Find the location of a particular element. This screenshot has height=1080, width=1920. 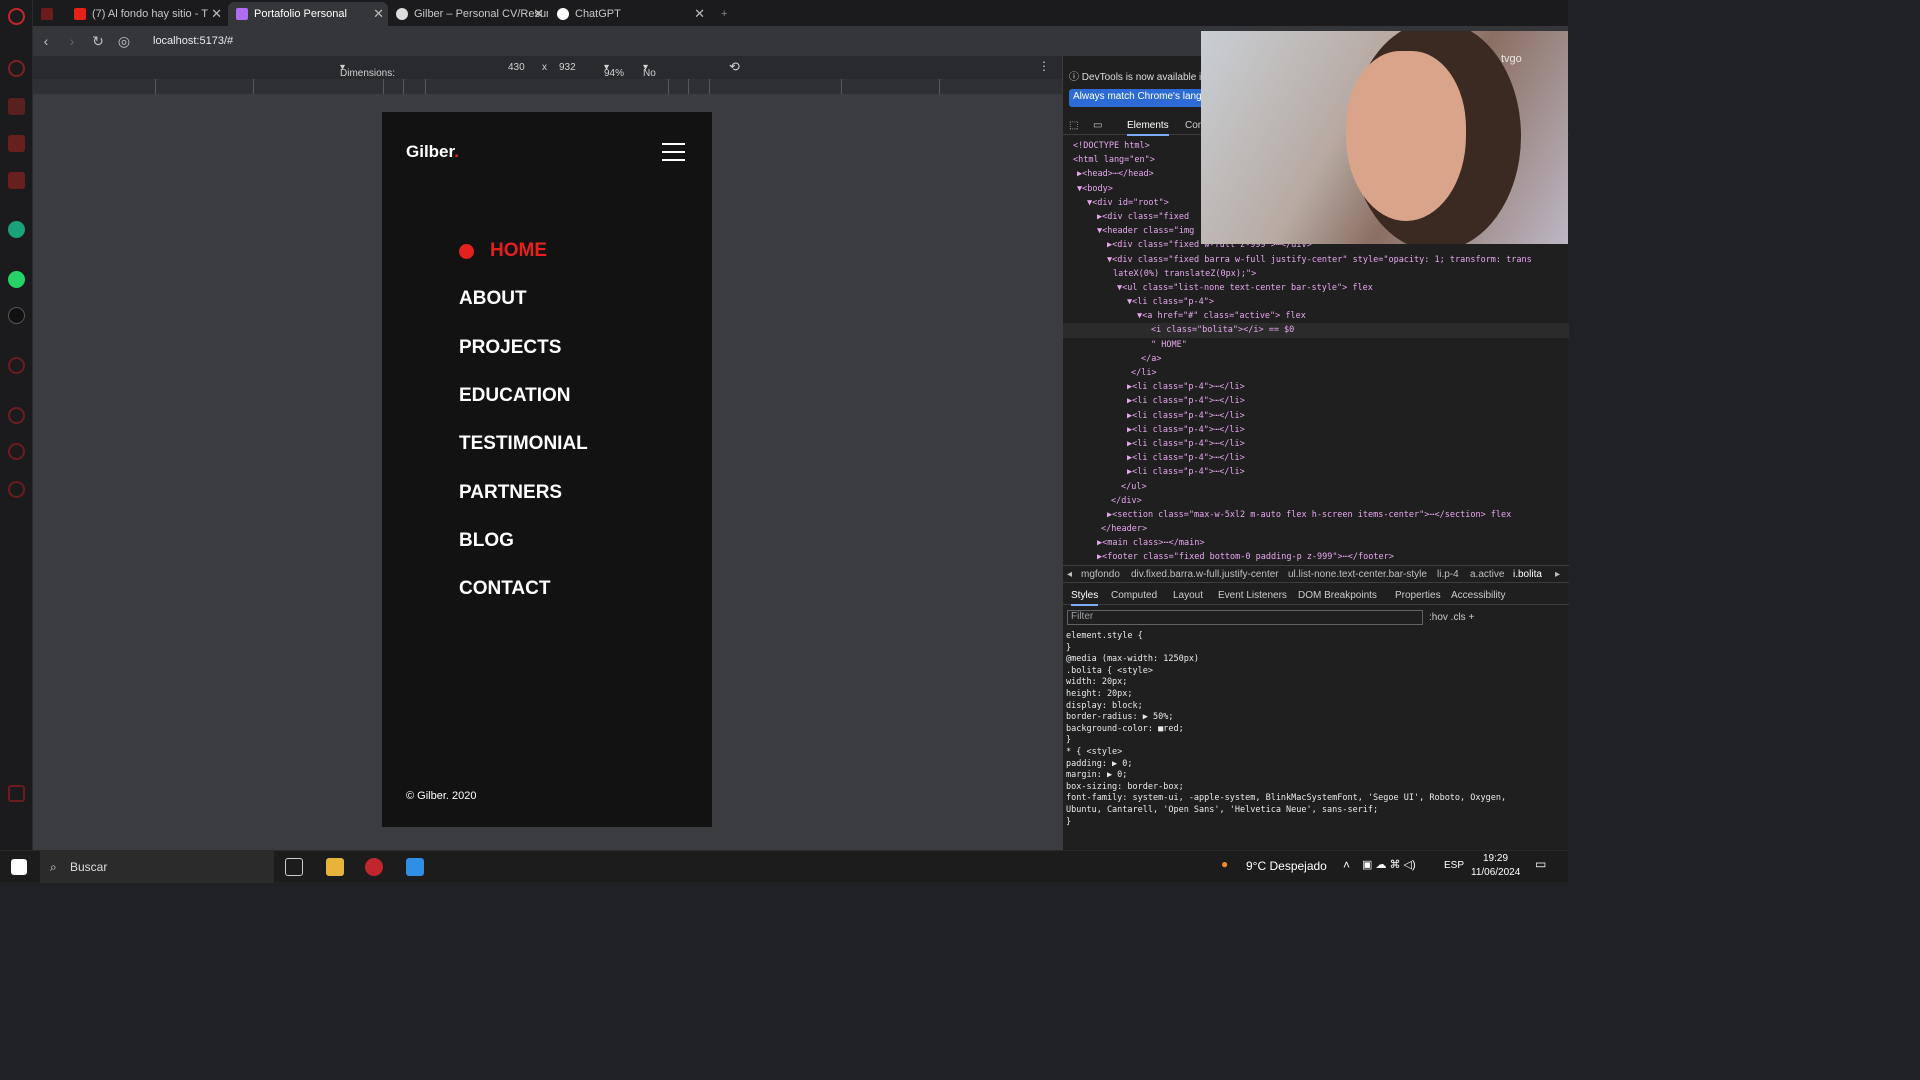

tab-gilber: Gilber – Personal CV/Resum ✕ is located at coordinates (468, 14).